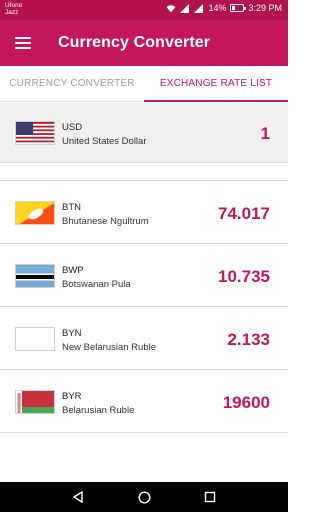  What do you see at coordinates (105, 221) in the screenshot?
I see `currency-name: Bhutanese Ngultrum` at bounding box center [105, 221].